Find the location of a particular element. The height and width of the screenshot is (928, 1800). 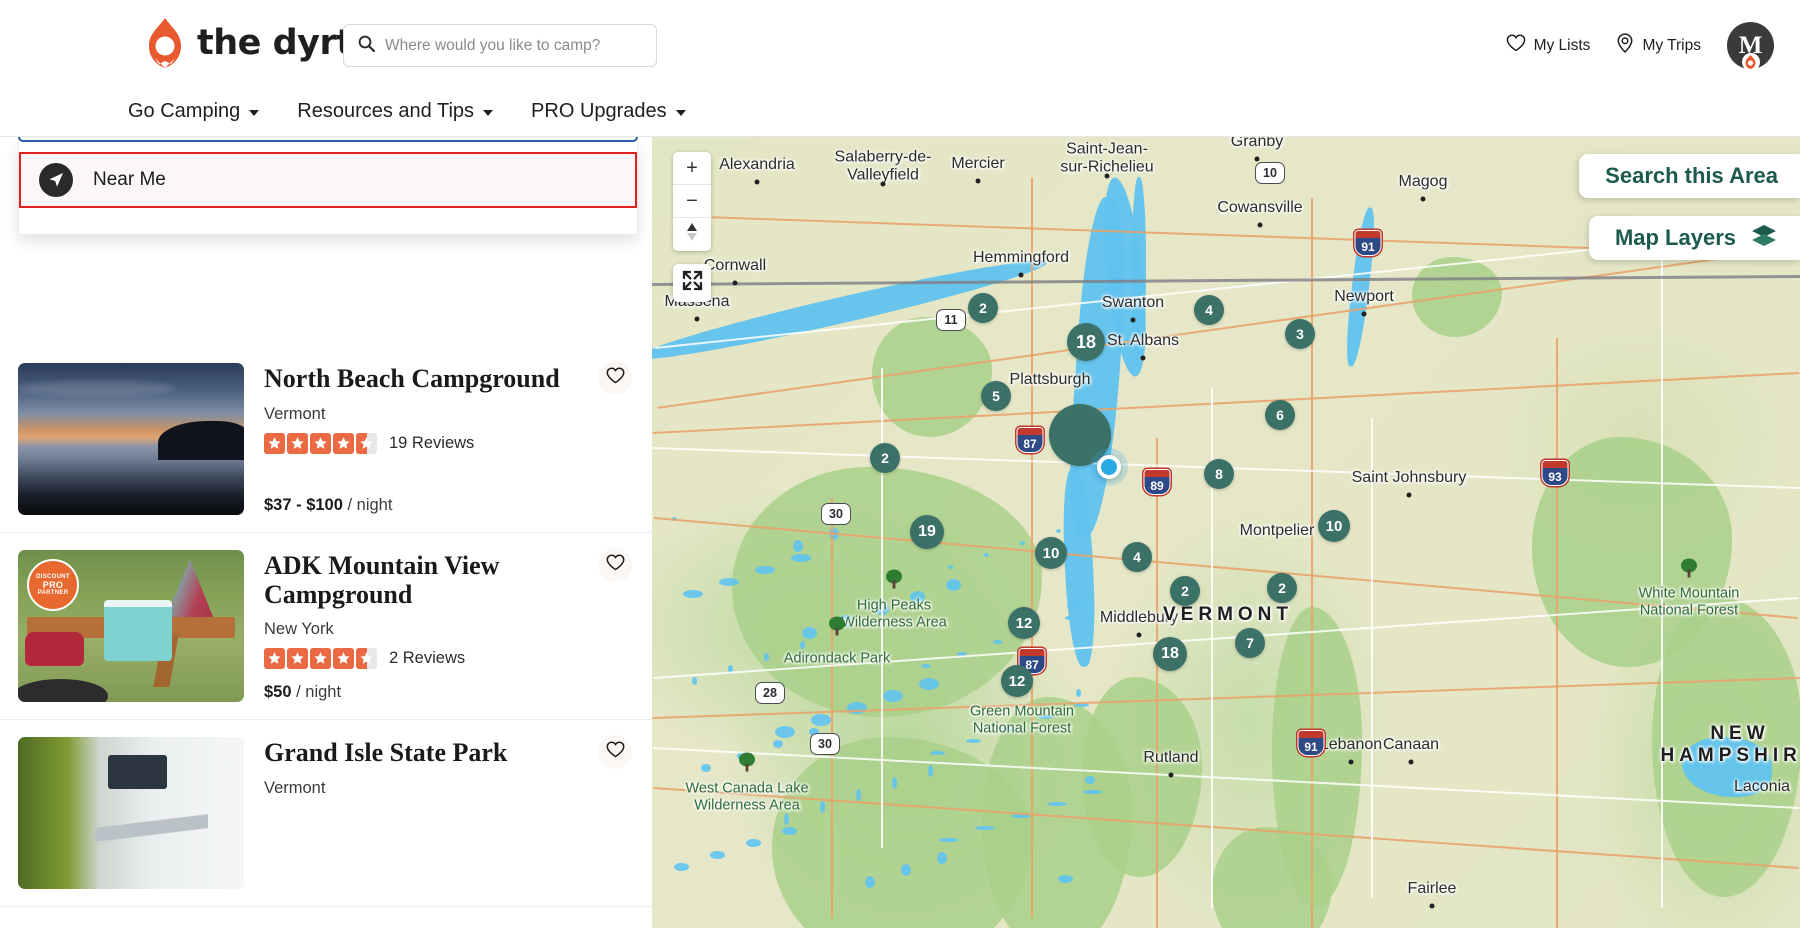

compass-button is located at coordinates (692, 234).